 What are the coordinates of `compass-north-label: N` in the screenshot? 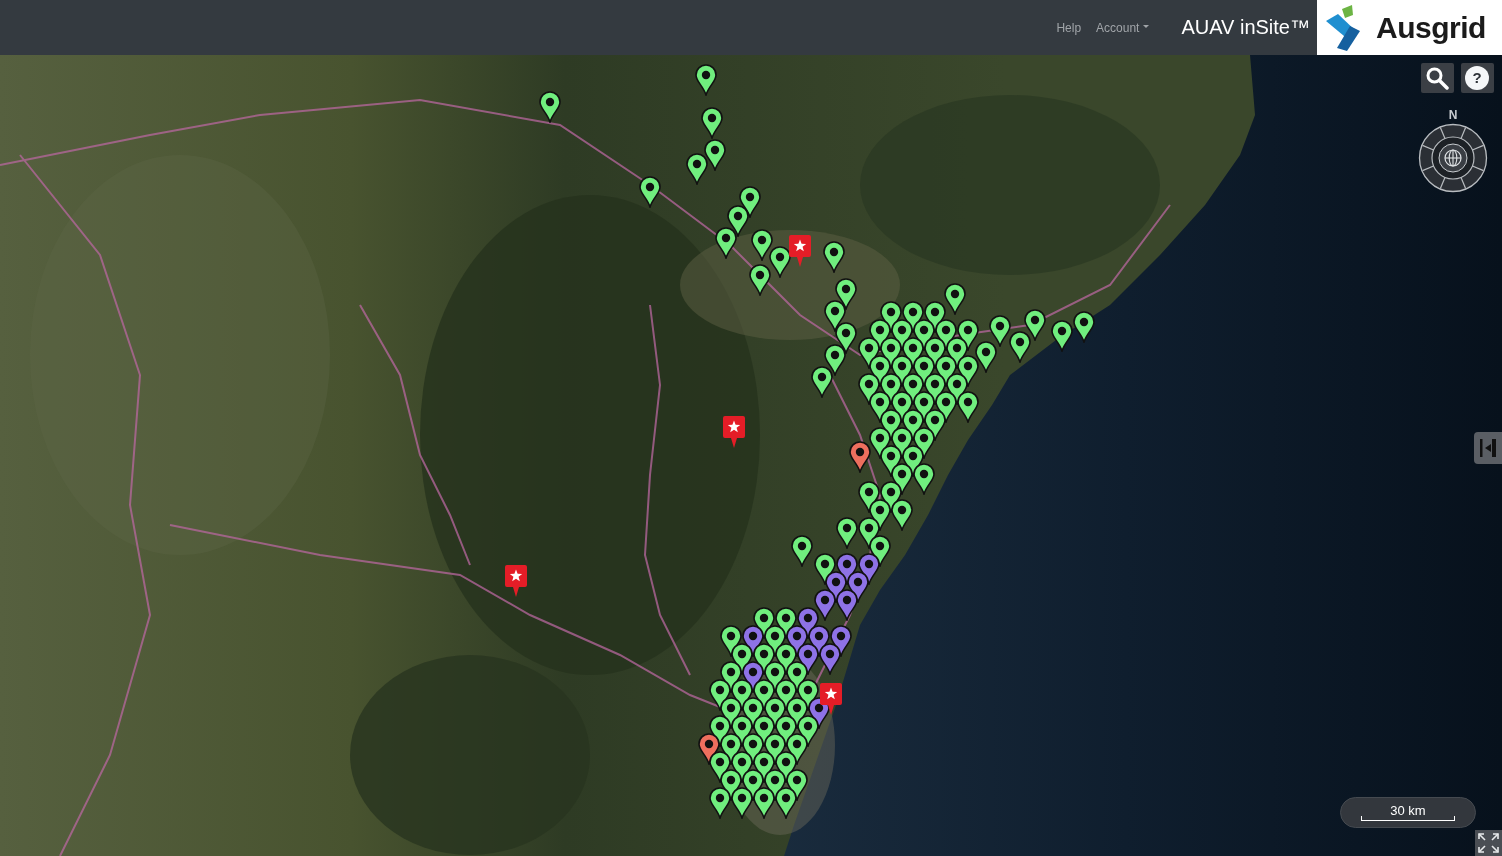 It's located at (1453, 115).